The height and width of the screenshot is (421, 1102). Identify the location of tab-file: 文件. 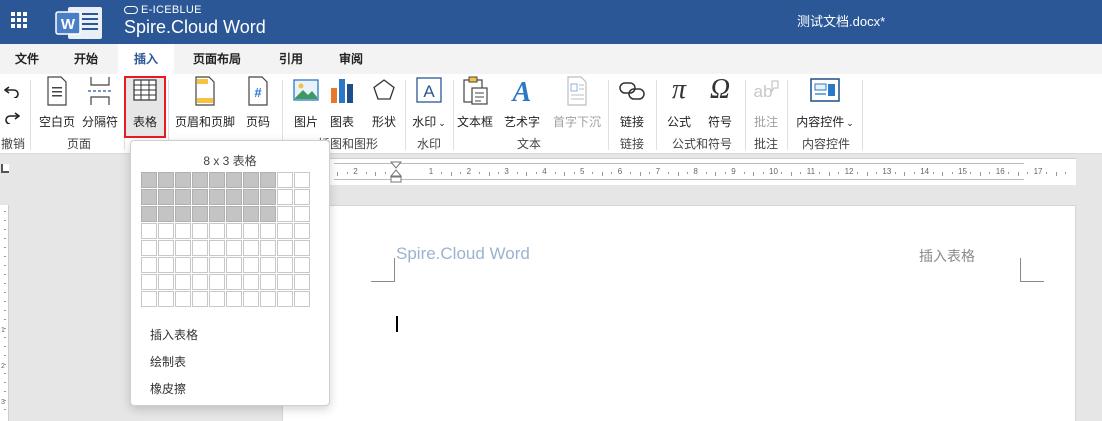
(27, 59).